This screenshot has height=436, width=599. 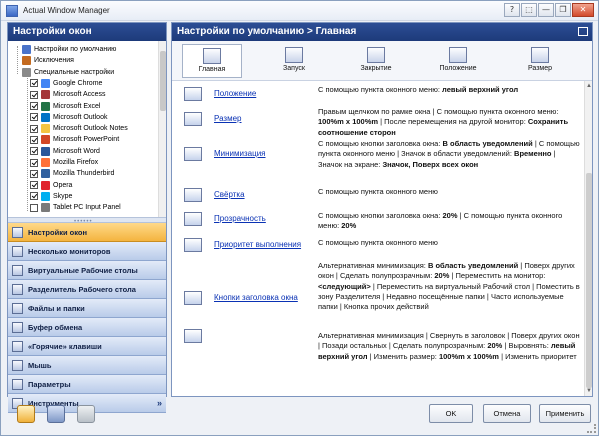 I want to click on redo-icon, so click(x=86, y=414).